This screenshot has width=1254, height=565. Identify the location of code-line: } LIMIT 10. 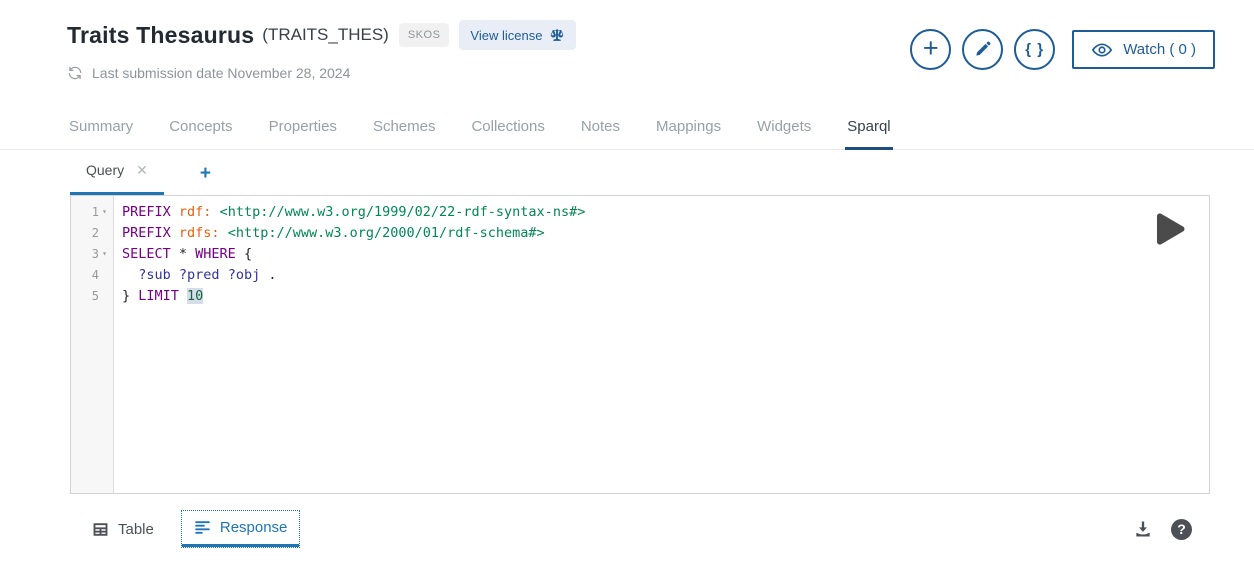
(665, 295).